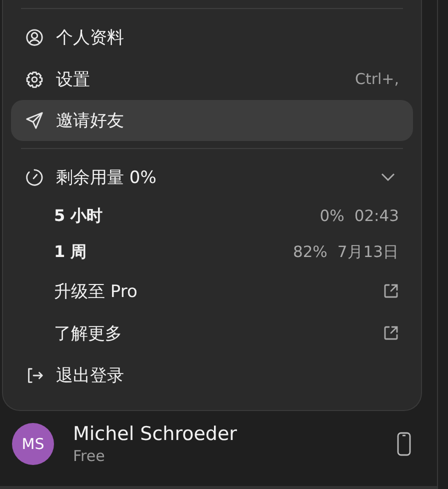 This screenshot has height=489, width=448. What do you see at coordinates (368, 252) in the screenshot?
I see `reset-time: 7月13日` at bounding box center [368, 252].